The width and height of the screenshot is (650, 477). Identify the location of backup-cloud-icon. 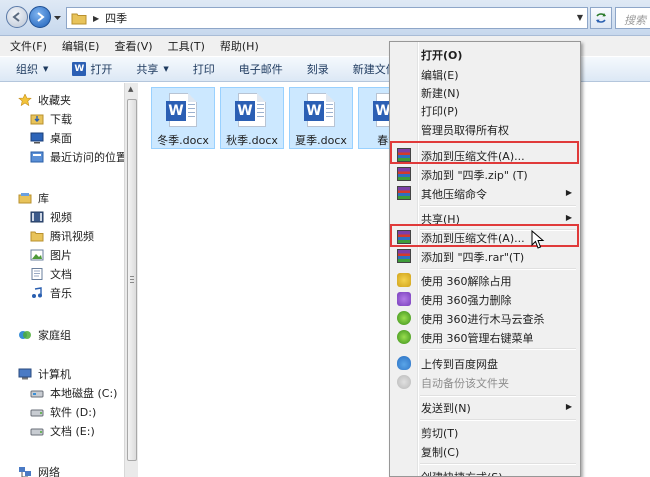
(404, 382).